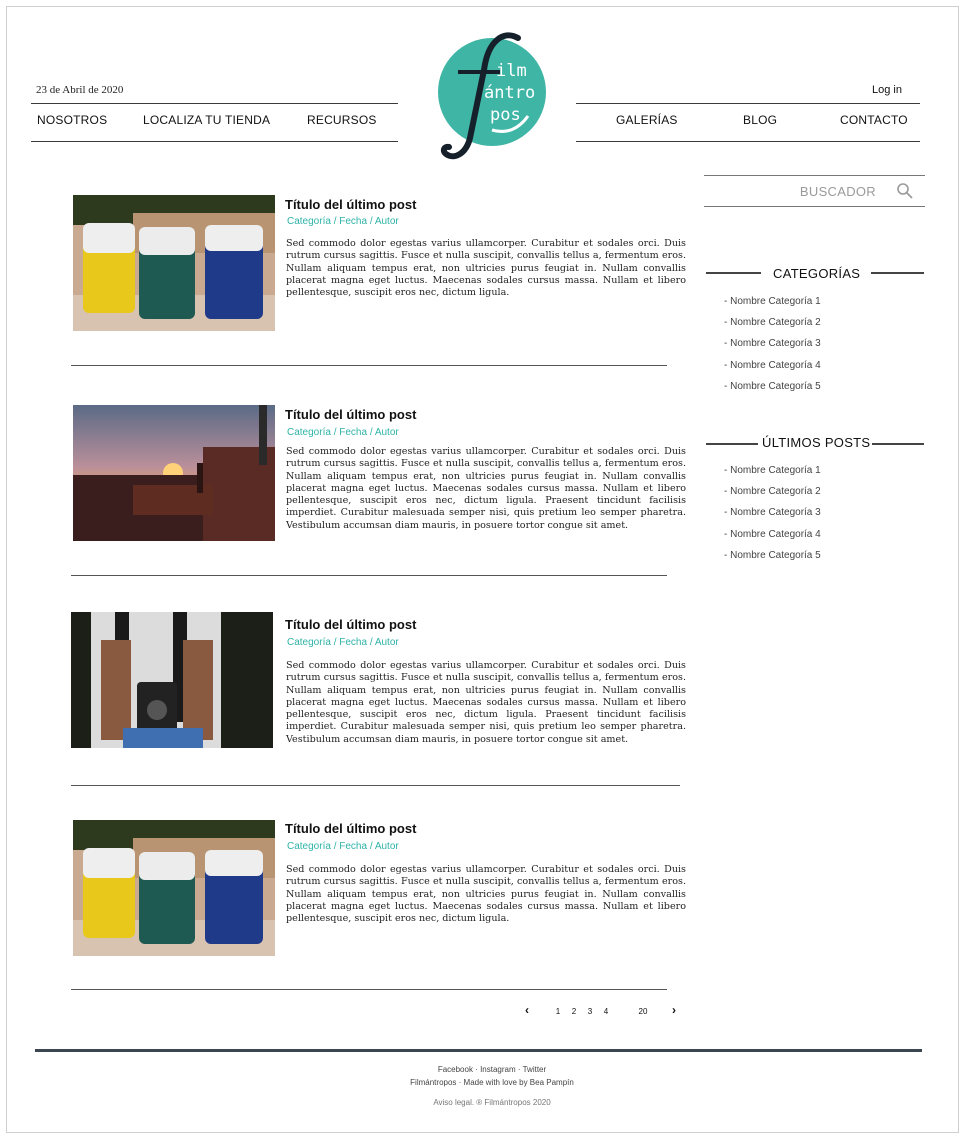 The image size is (965, 1139). Describe the element at coordinates (214, 141) in the screenshot. I see `header-line-left-bottom` at that location.